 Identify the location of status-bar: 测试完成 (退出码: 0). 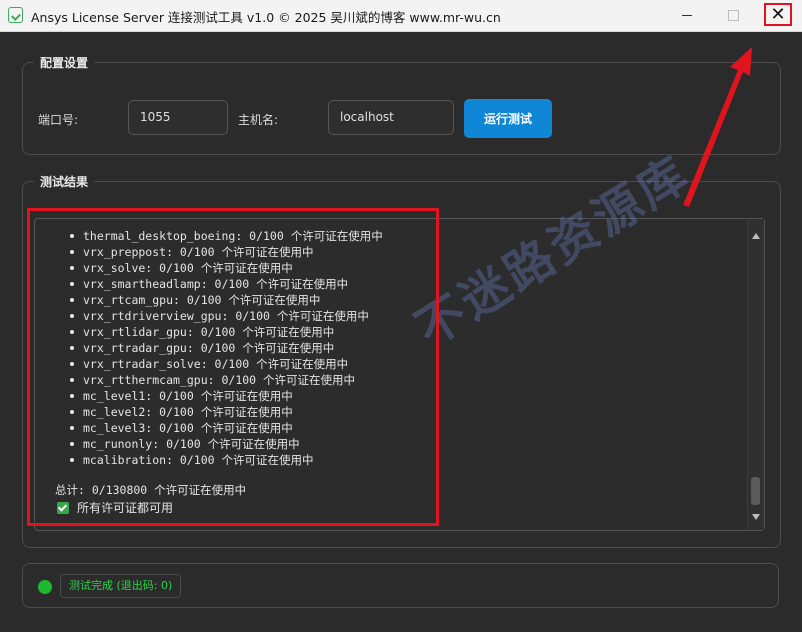
(400, 585).